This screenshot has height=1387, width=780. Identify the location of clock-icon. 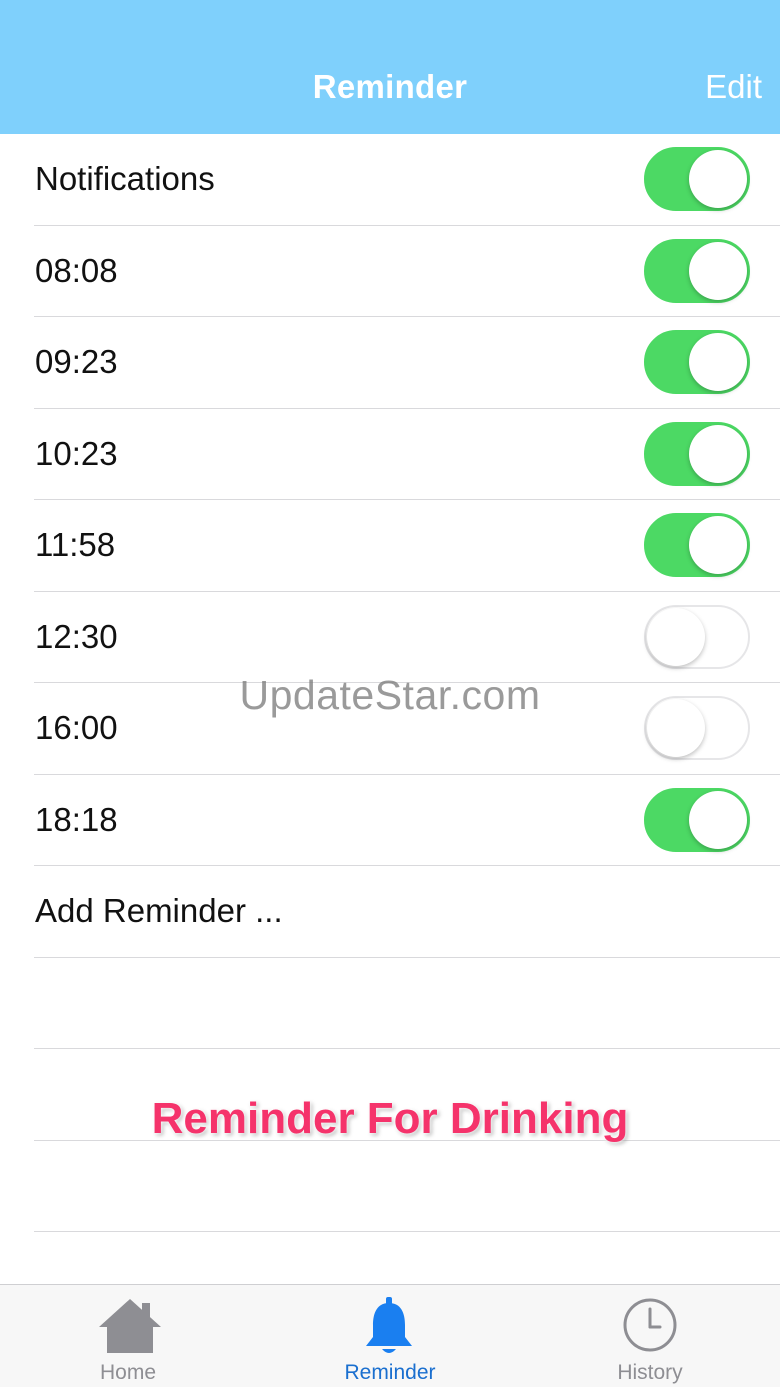
(650, 1327).